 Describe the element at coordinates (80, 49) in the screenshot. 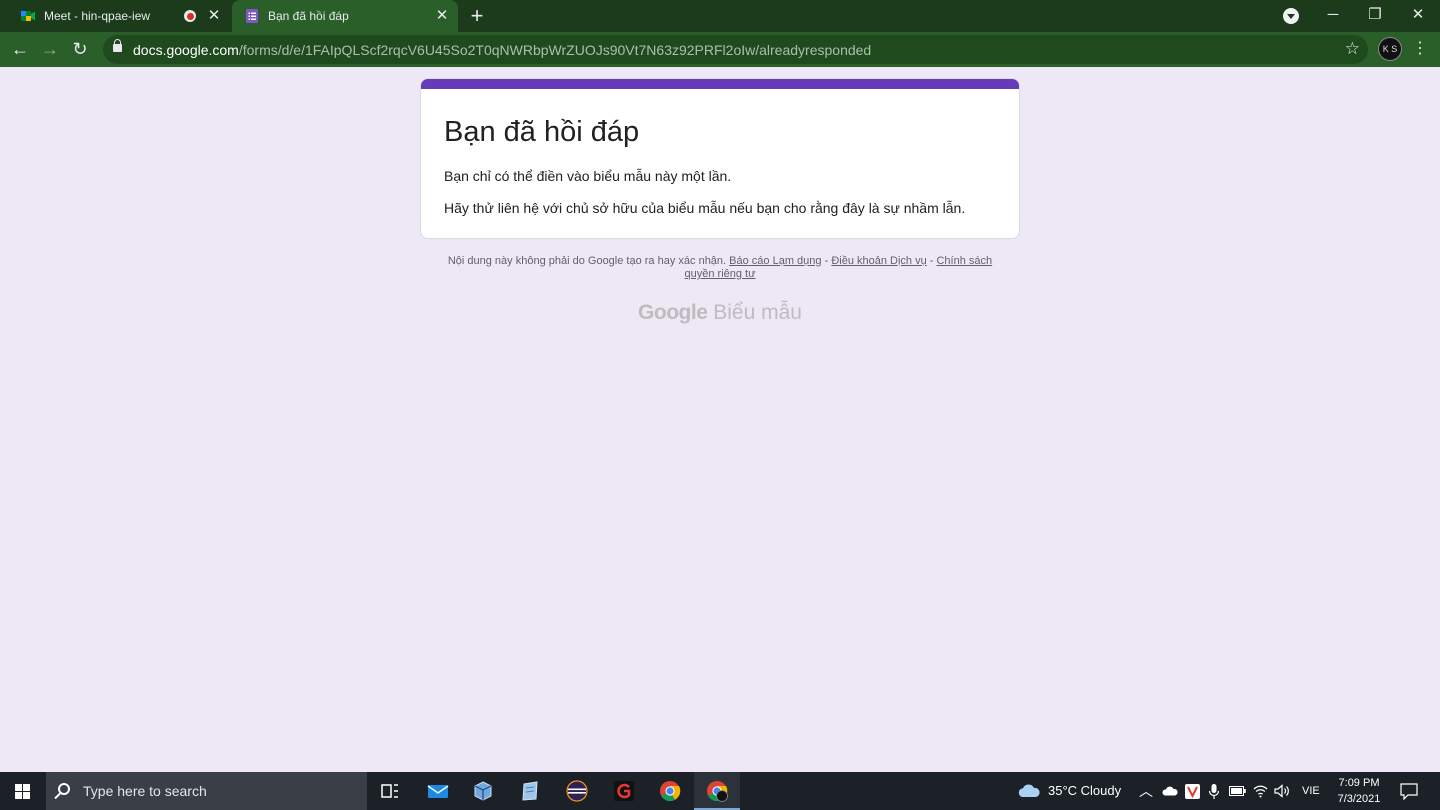

I see `reload-icon: ↻` at that location.